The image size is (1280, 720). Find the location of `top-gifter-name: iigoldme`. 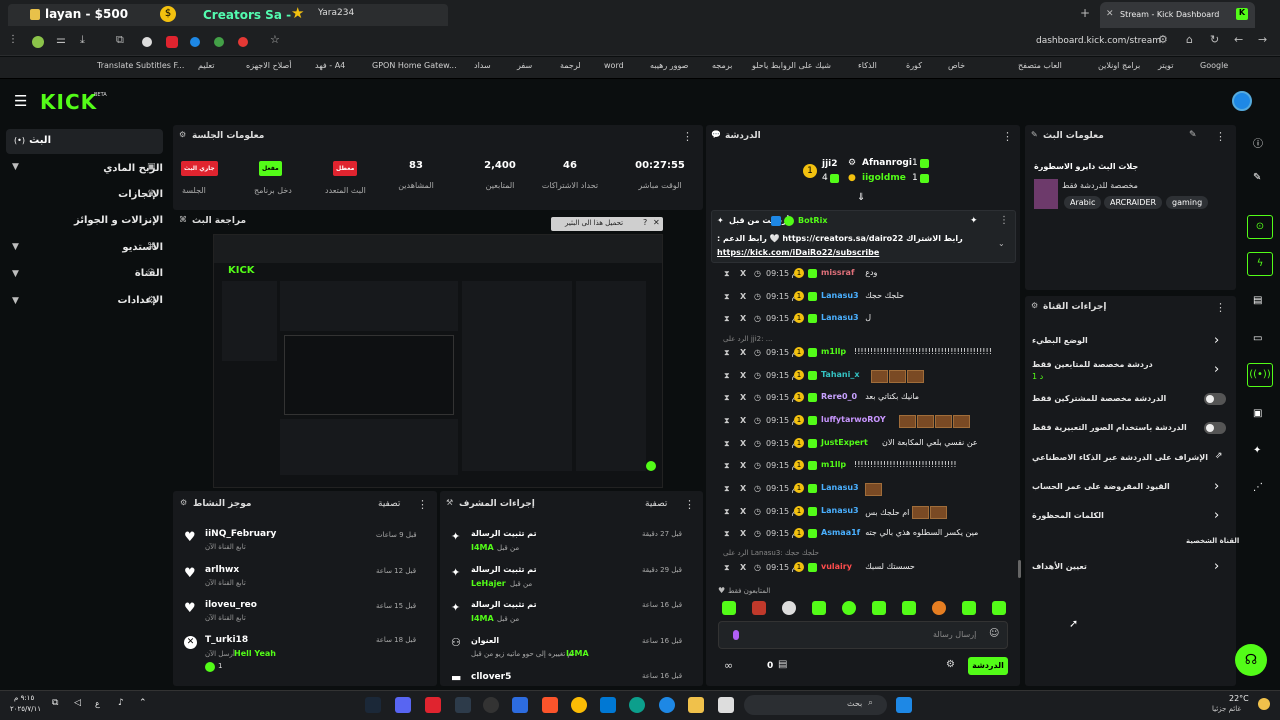

top-gifter-name: iigoldme is located at coordinates (884, 178).